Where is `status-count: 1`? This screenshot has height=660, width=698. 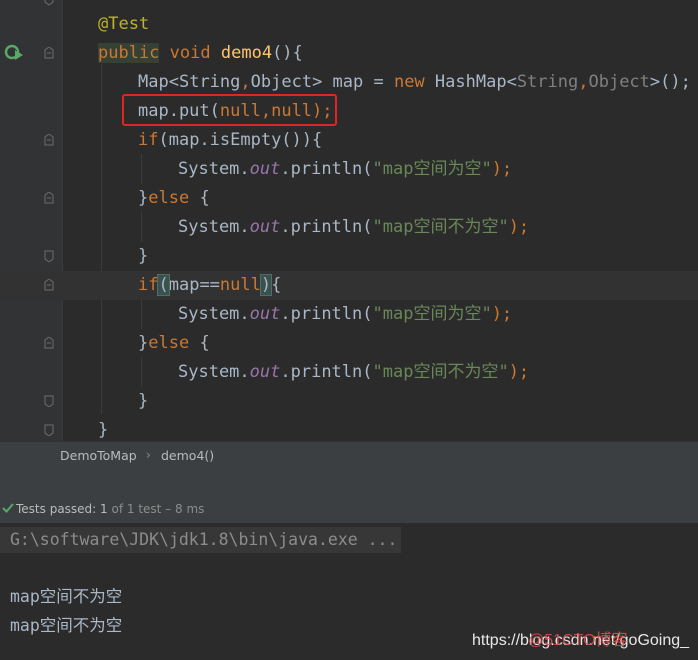 status-count: 1 is located at coordinates (104, 509).